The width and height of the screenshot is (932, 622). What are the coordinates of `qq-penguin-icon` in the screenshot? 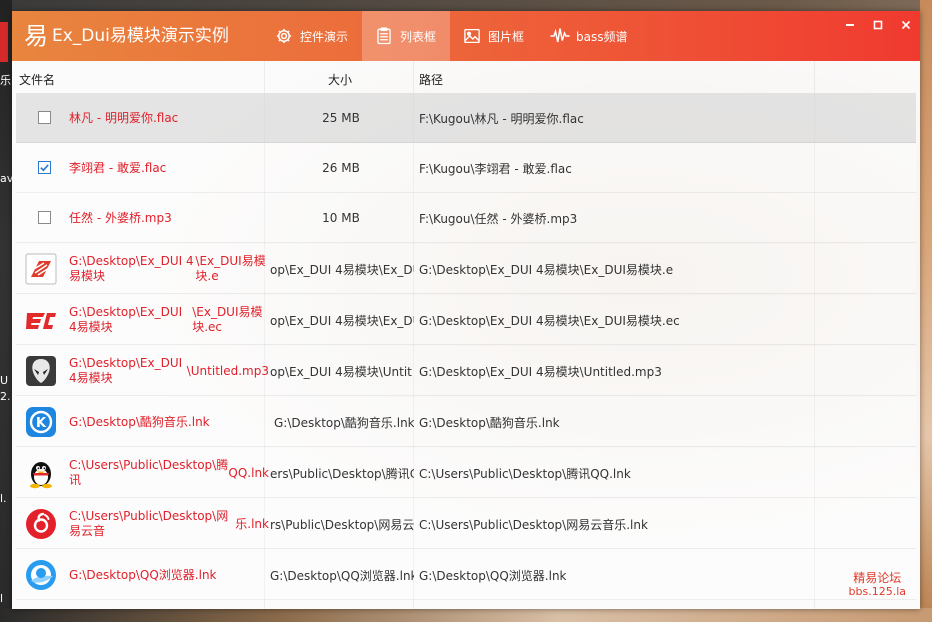 It's located at (41, 473).